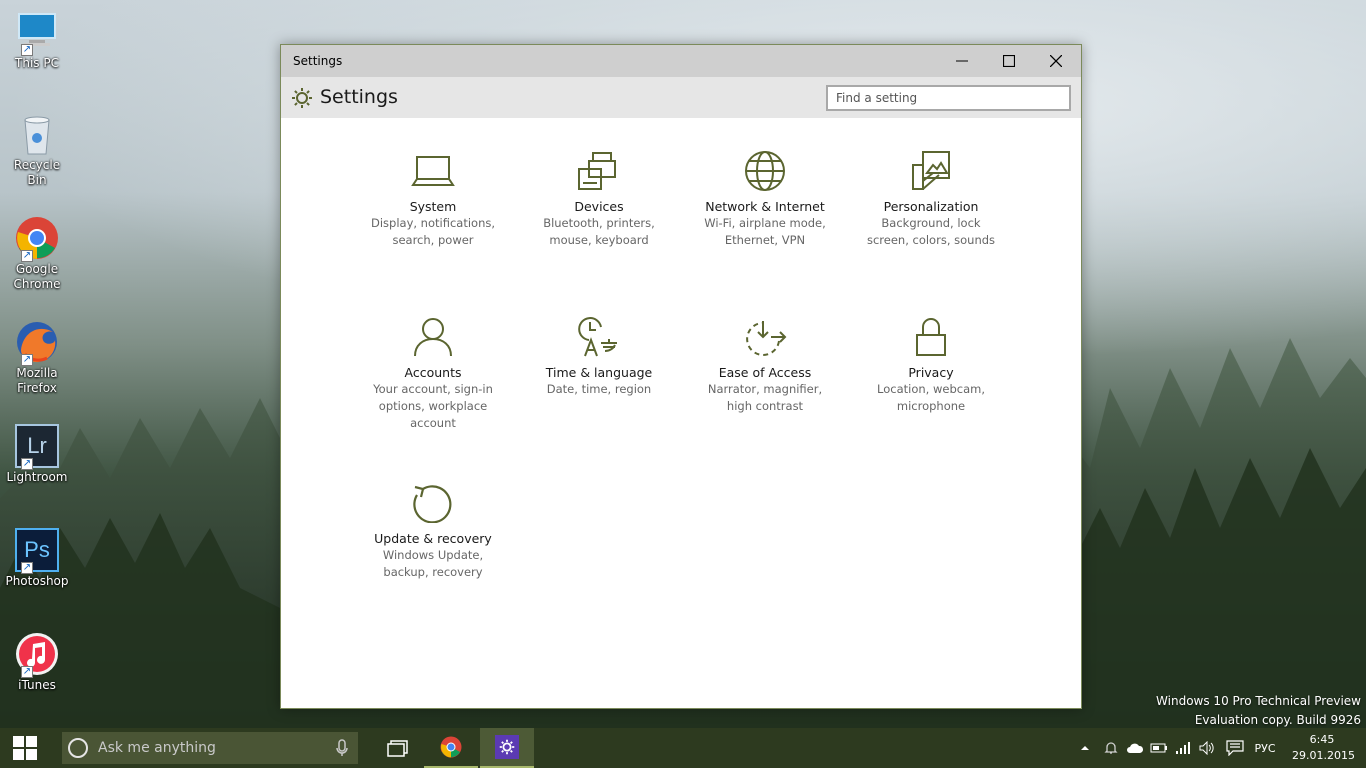 This screenshot has width=1366, height=768. I want to click on battery-button, so click(1159, 748).